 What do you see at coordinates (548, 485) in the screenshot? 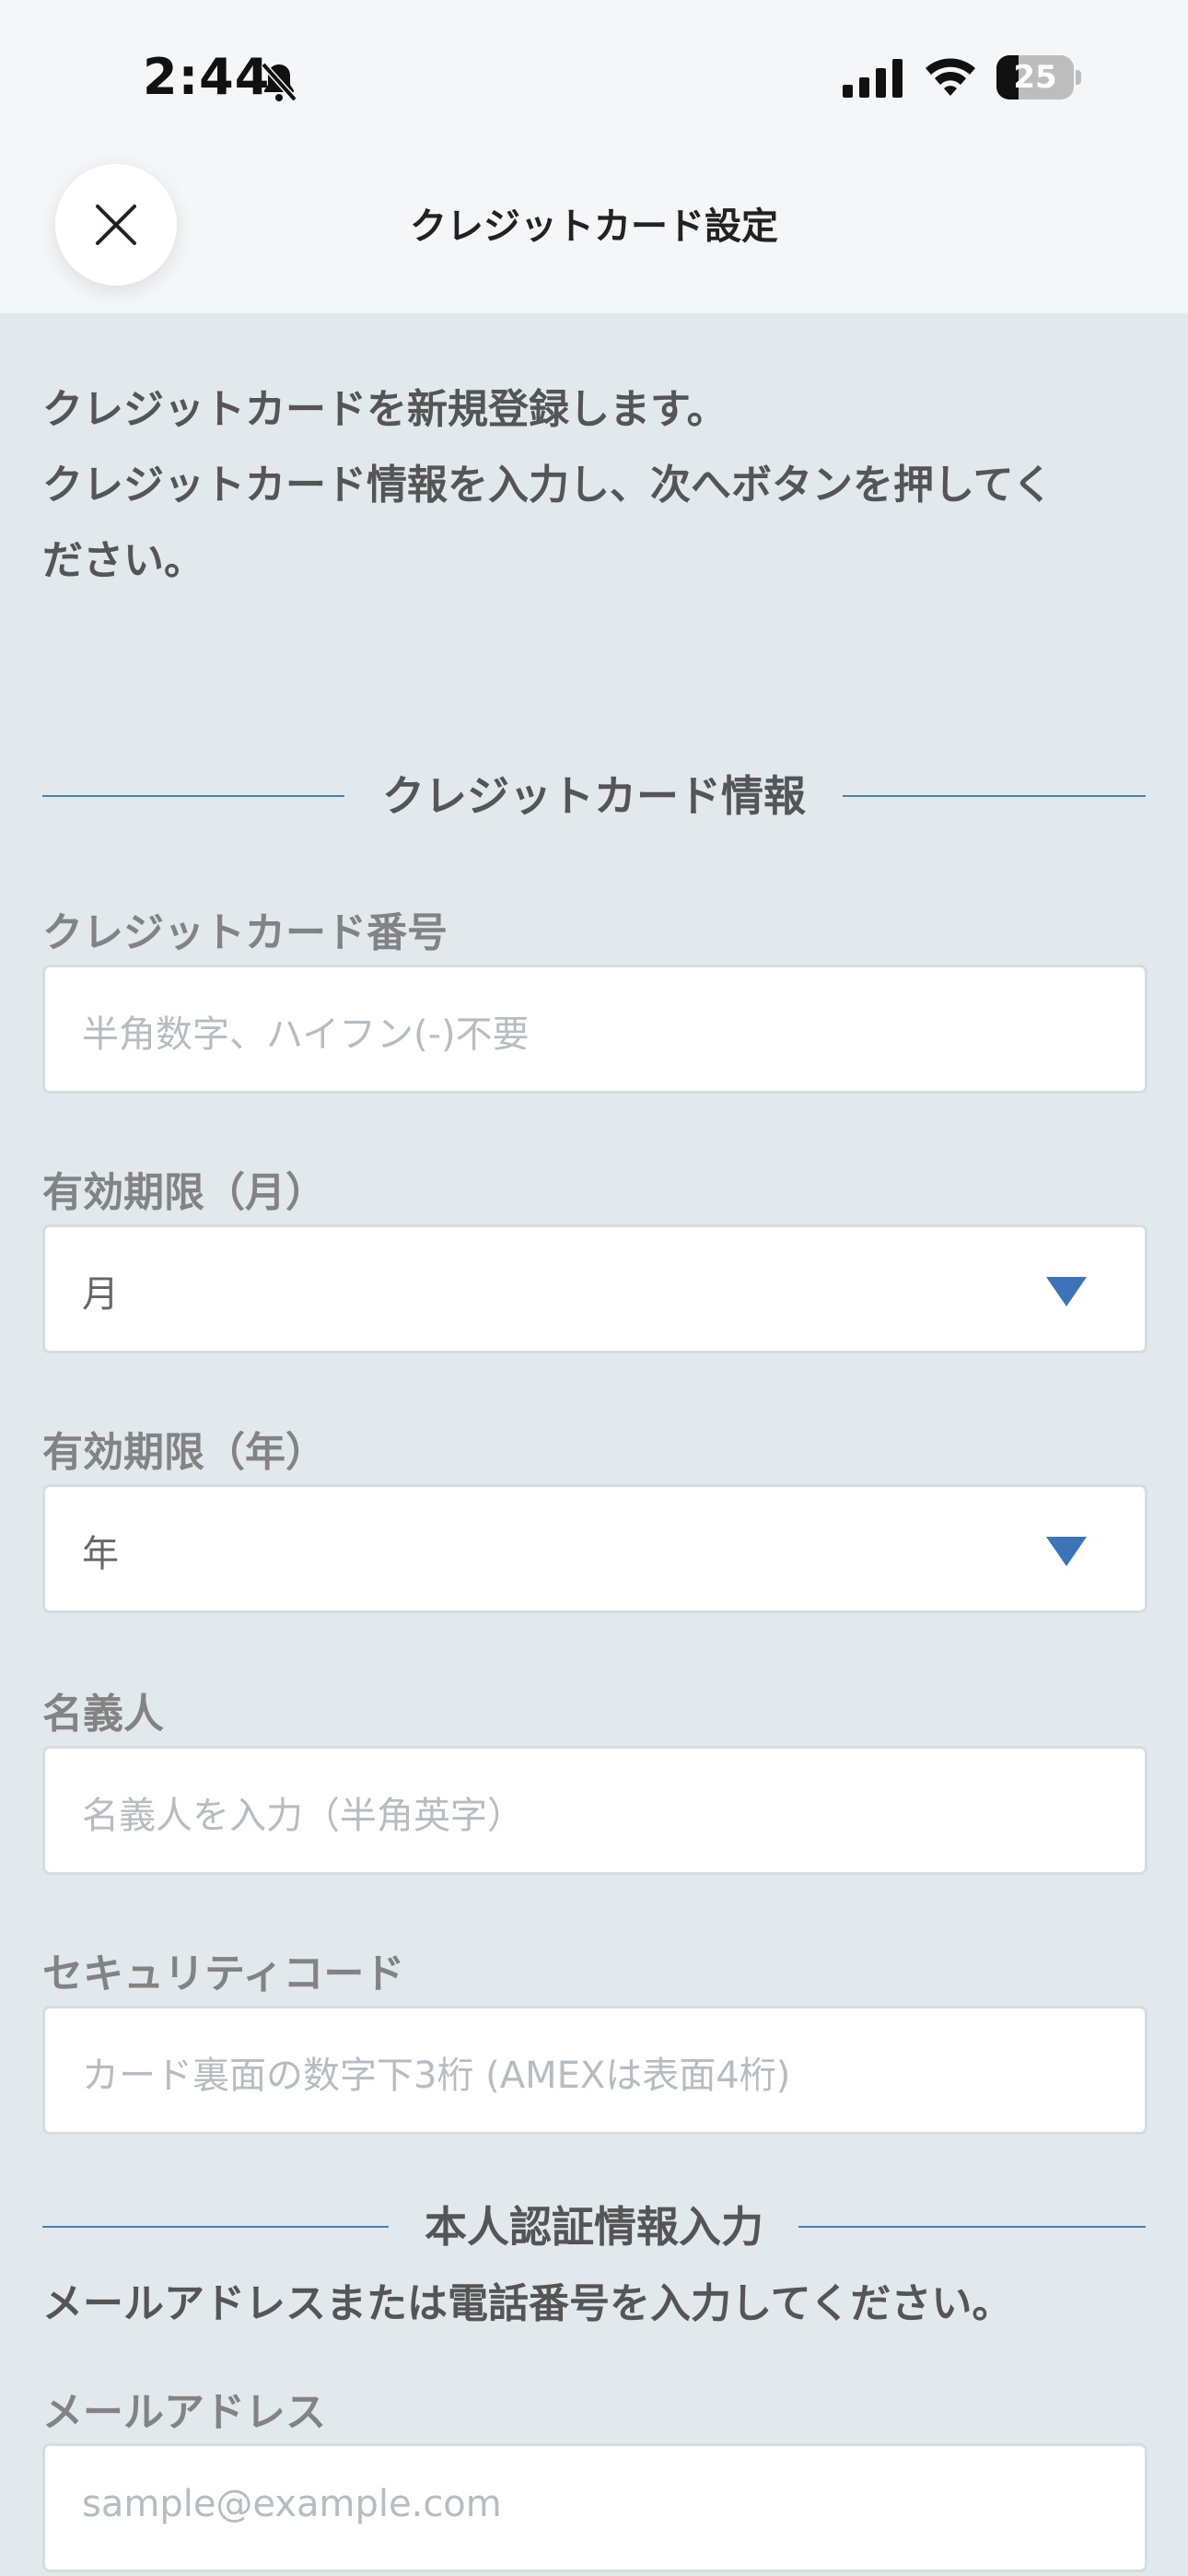
I see `intro-line-2: クレジットカード情報を入力し、次へボタンを押してく` at bounding box center [548, 485].